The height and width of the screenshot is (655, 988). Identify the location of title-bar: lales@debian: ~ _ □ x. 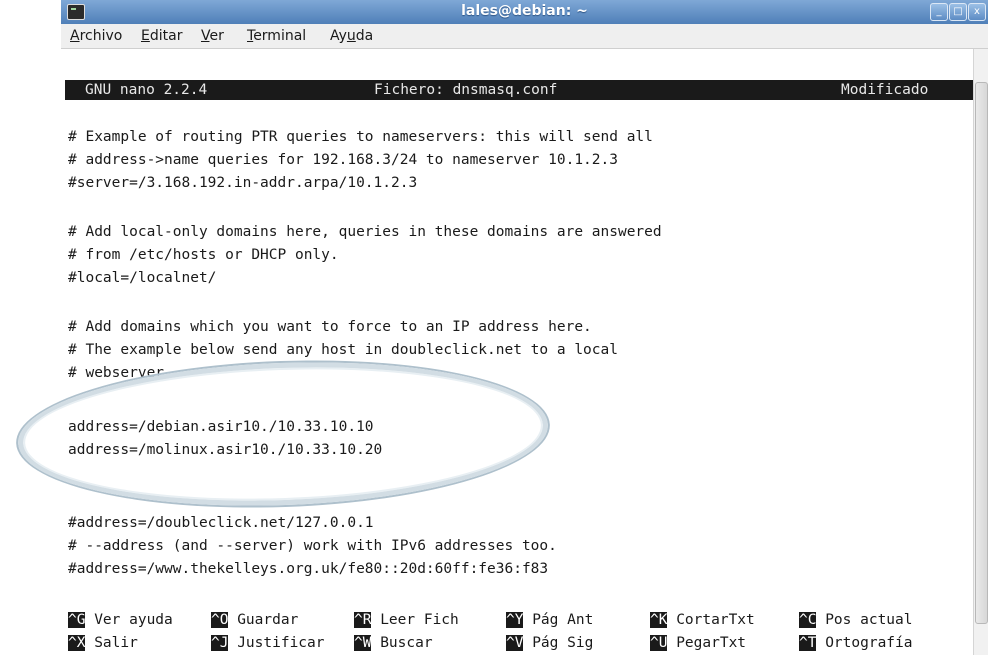
(524, 12).